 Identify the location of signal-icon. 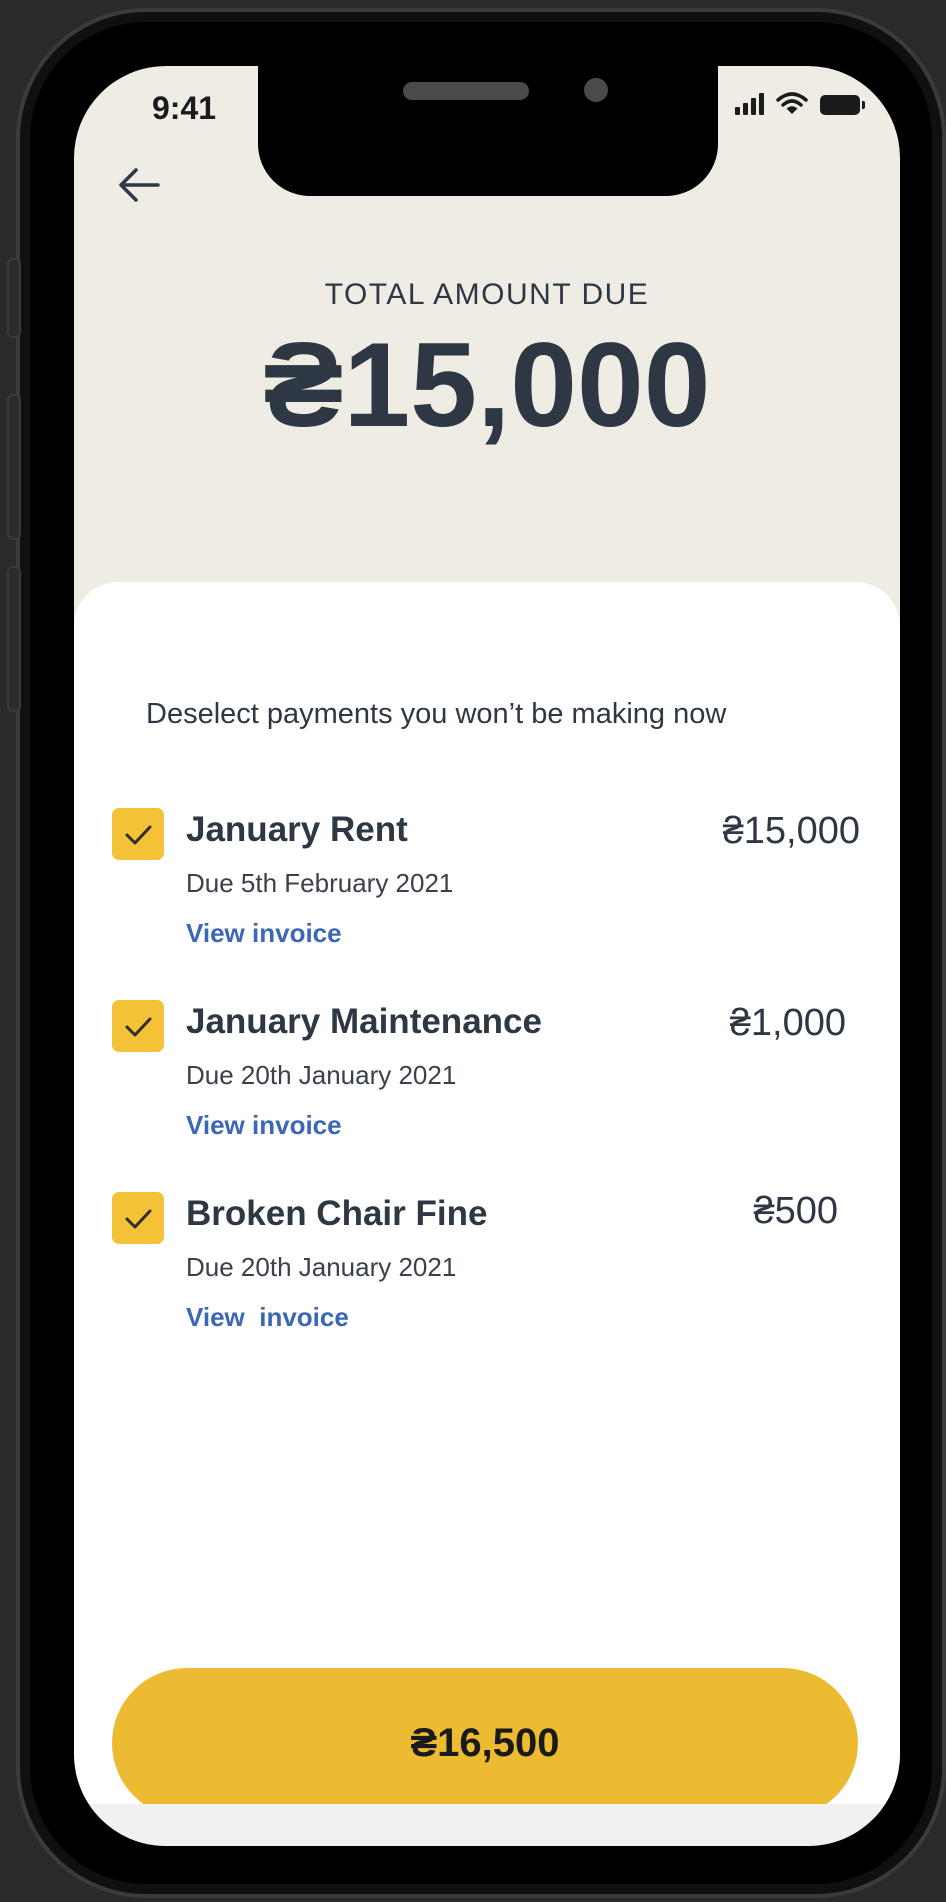
(749, 104).